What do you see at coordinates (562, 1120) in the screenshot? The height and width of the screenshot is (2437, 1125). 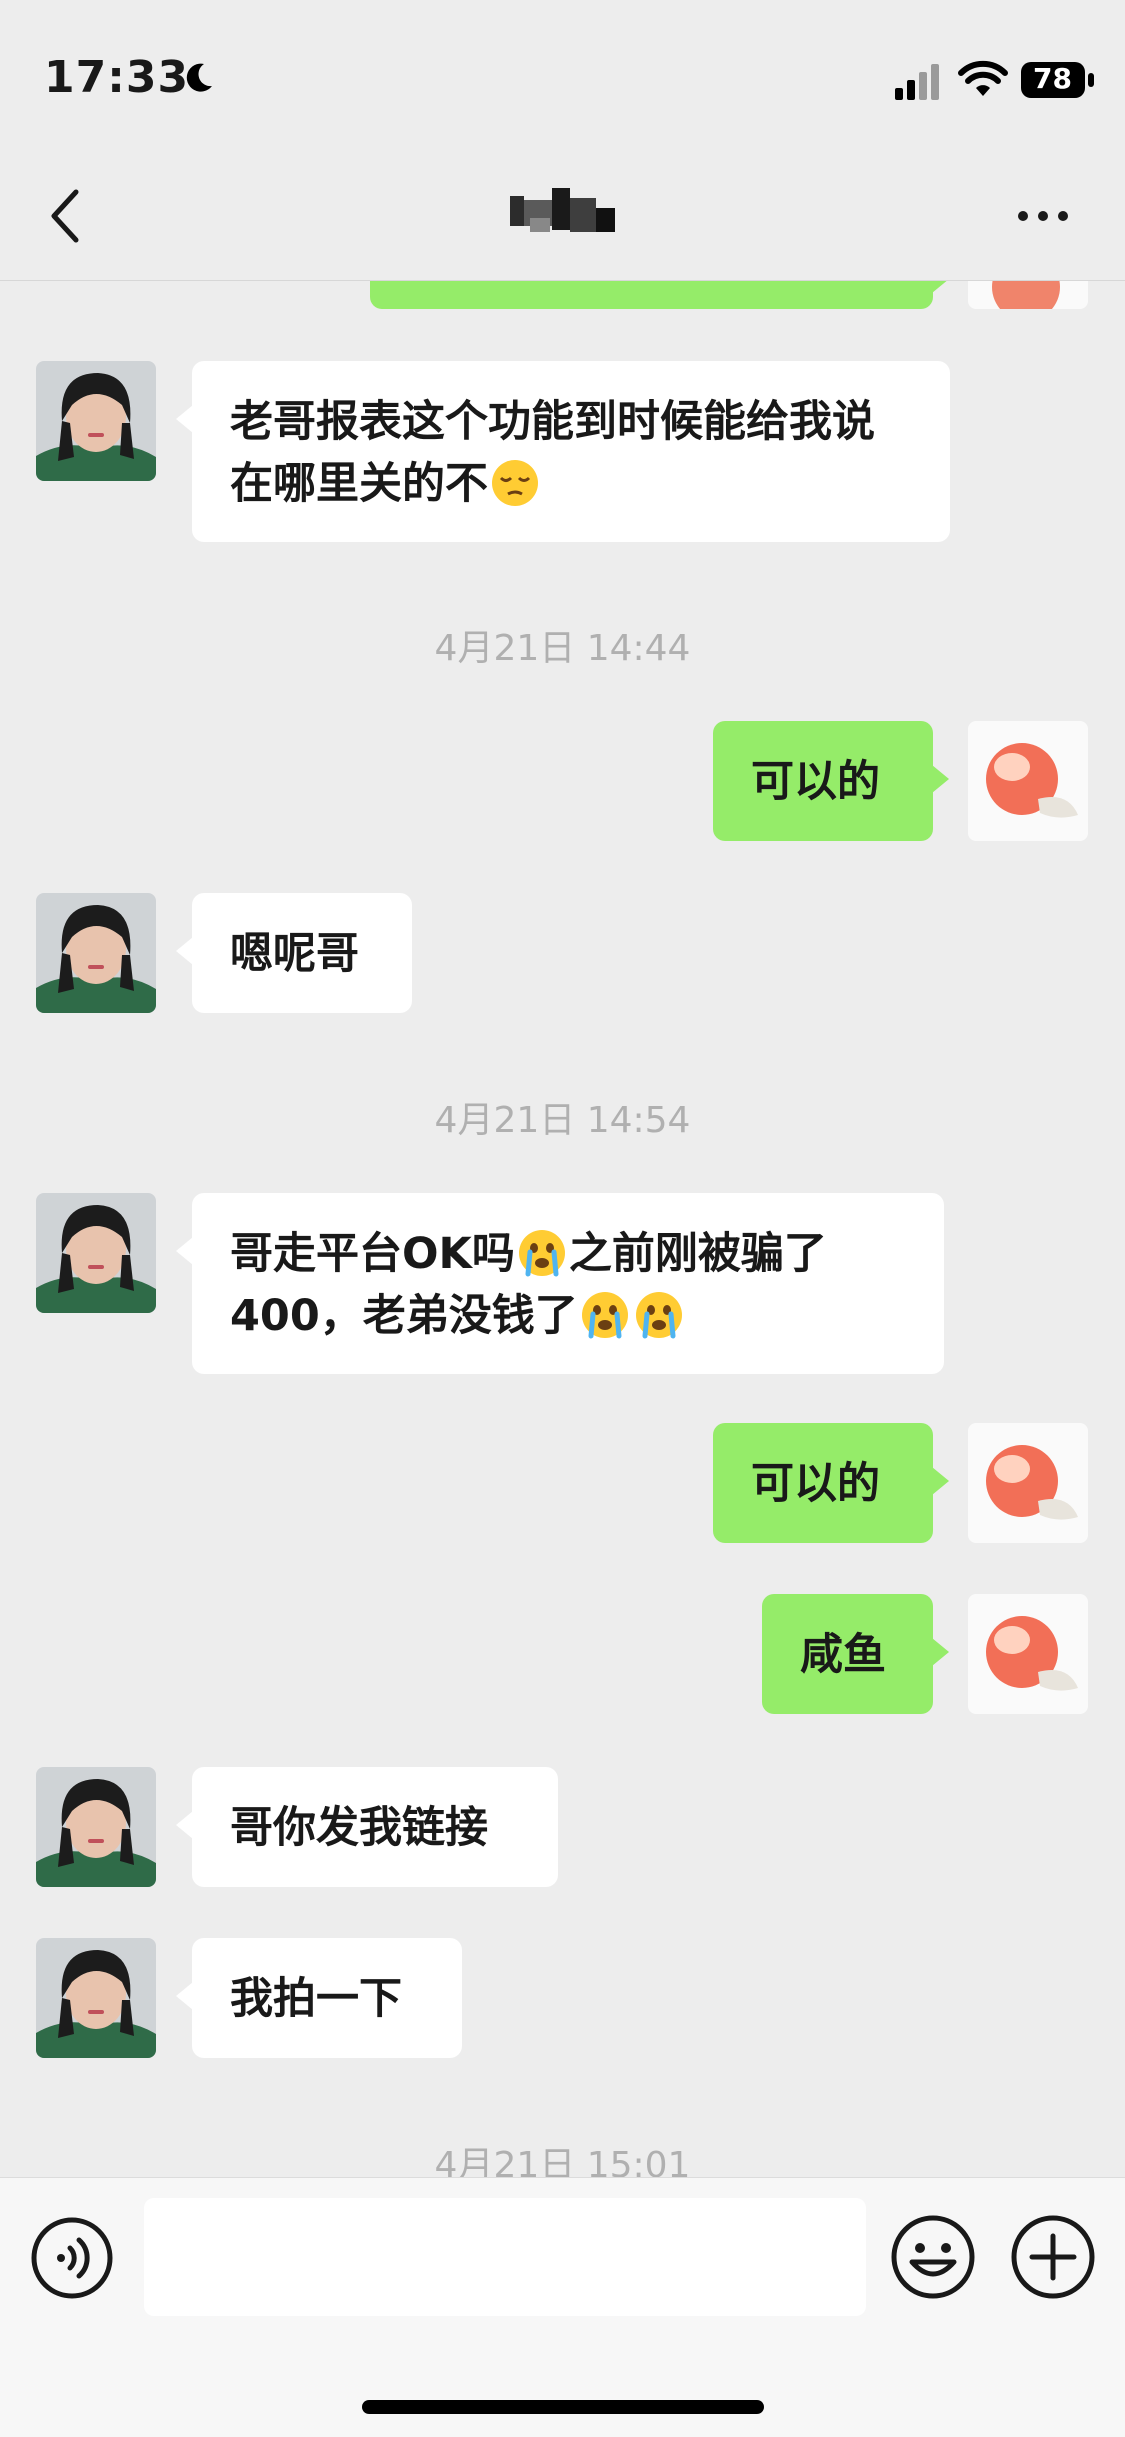 I see `timestamp: 4月21日 14:54` at bounding box center [562, 1120].